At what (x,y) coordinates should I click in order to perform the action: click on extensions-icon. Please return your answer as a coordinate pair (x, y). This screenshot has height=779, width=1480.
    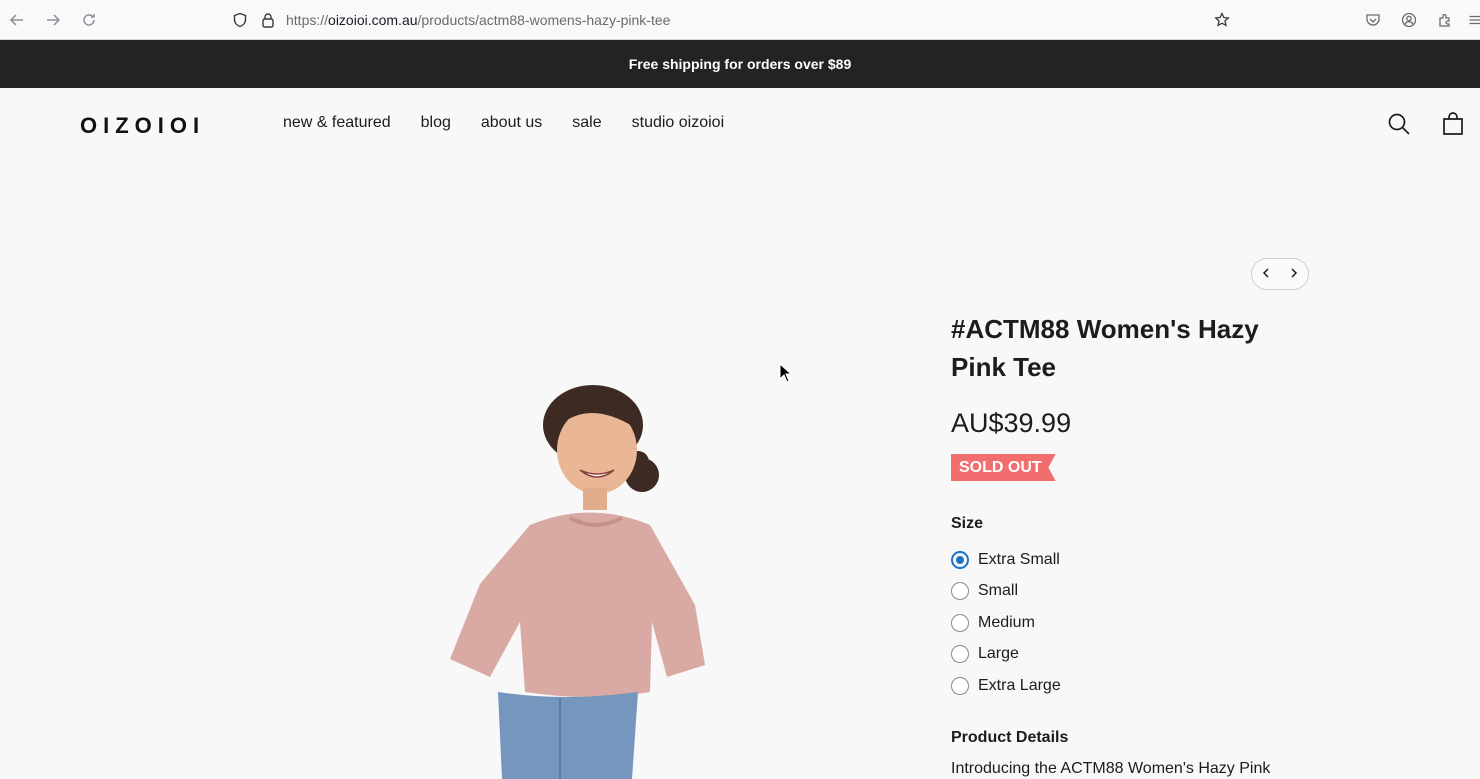
    Looking at the image, I should click on (1445, 20).